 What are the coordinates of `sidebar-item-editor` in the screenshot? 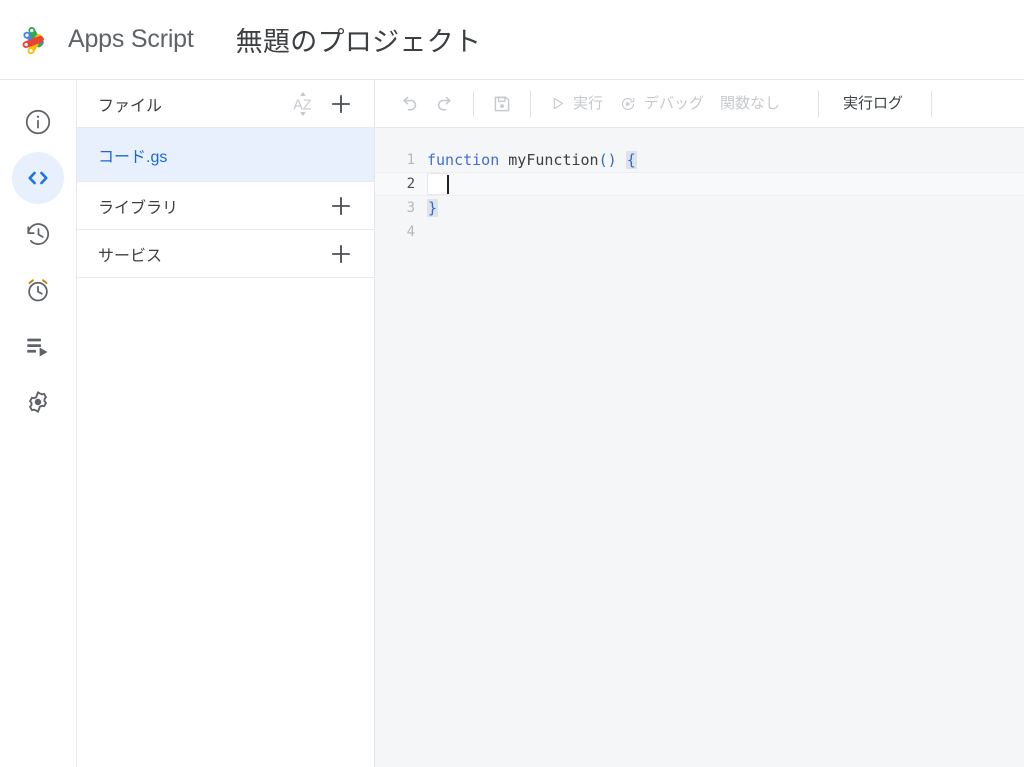 It's located at (38, 178).